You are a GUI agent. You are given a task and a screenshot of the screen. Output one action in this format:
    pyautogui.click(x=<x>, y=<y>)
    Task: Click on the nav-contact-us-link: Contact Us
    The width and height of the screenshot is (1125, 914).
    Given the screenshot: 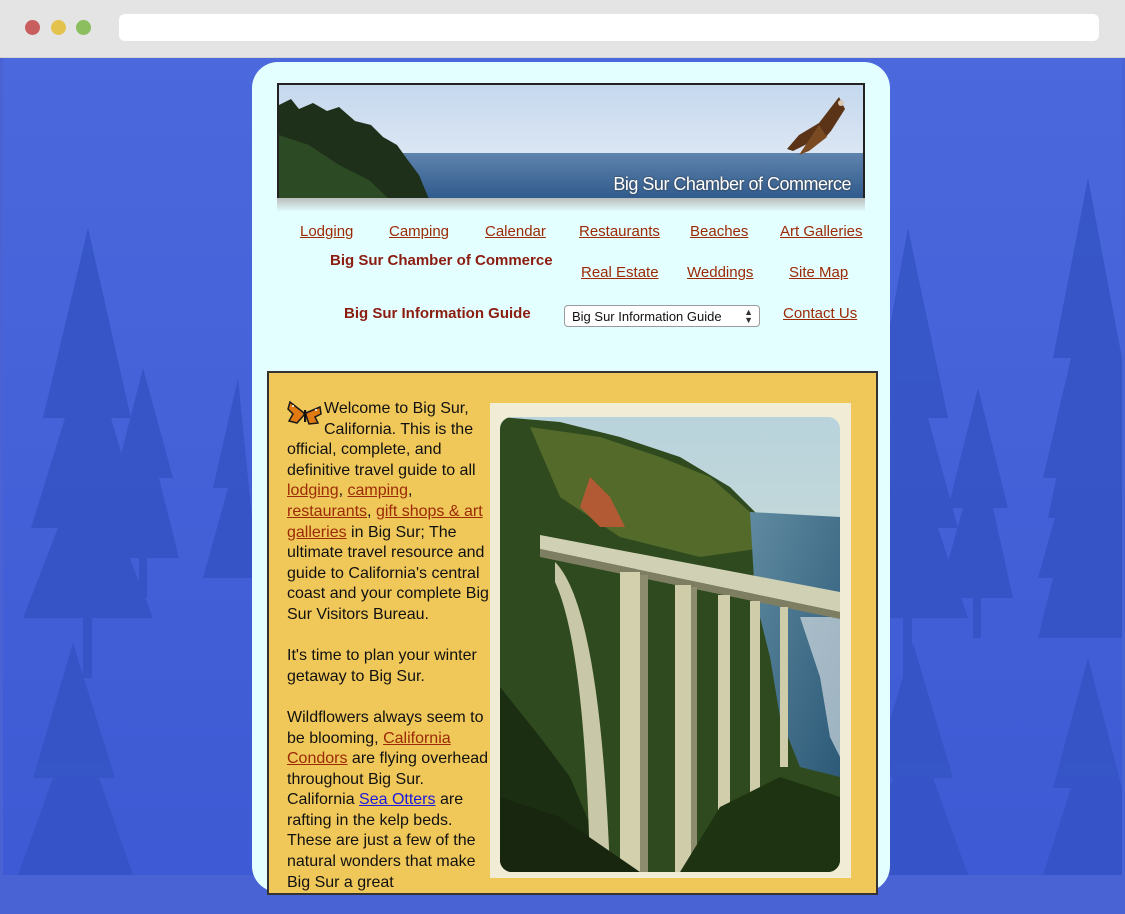 What is the action you would take?
    pyautogui.click(x=820, y=313)
    